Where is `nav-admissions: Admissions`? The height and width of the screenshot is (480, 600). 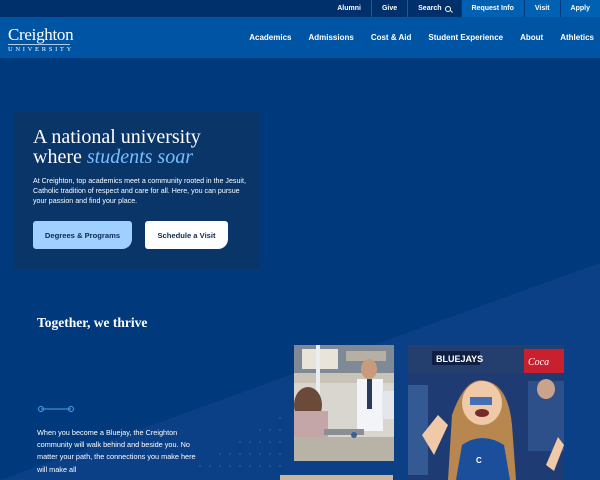 nav-admissions: Admissions is located at coordinates (330, 37).